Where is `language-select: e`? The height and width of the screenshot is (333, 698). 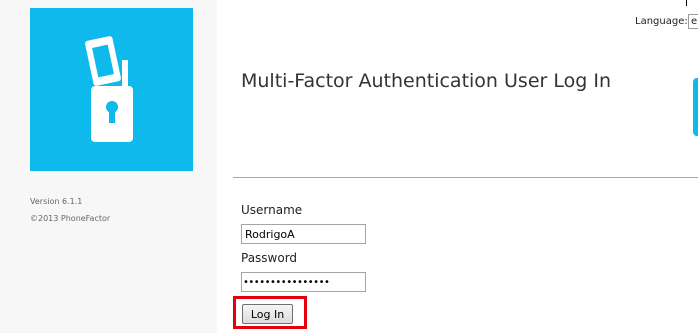
language-select: e is located at coordinates (693, 21).